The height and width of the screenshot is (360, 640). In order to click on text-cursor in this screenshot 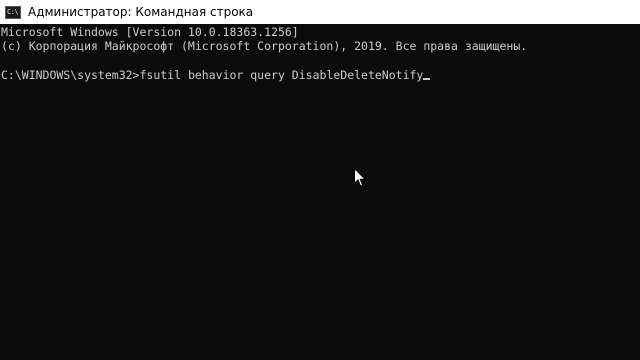, I will do `click(427, 79)`.